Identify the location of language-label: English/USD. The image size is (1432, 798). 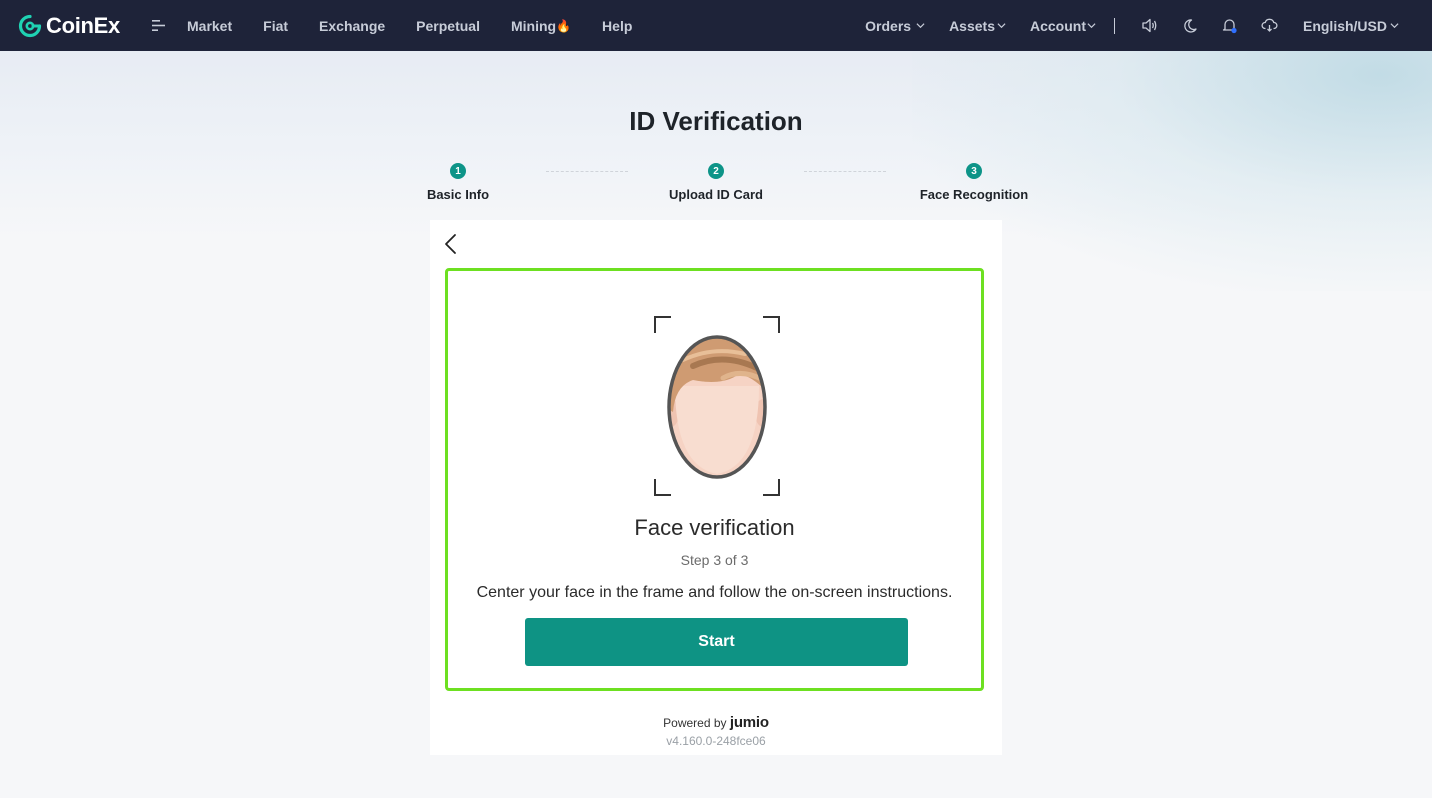
(1344, 25).